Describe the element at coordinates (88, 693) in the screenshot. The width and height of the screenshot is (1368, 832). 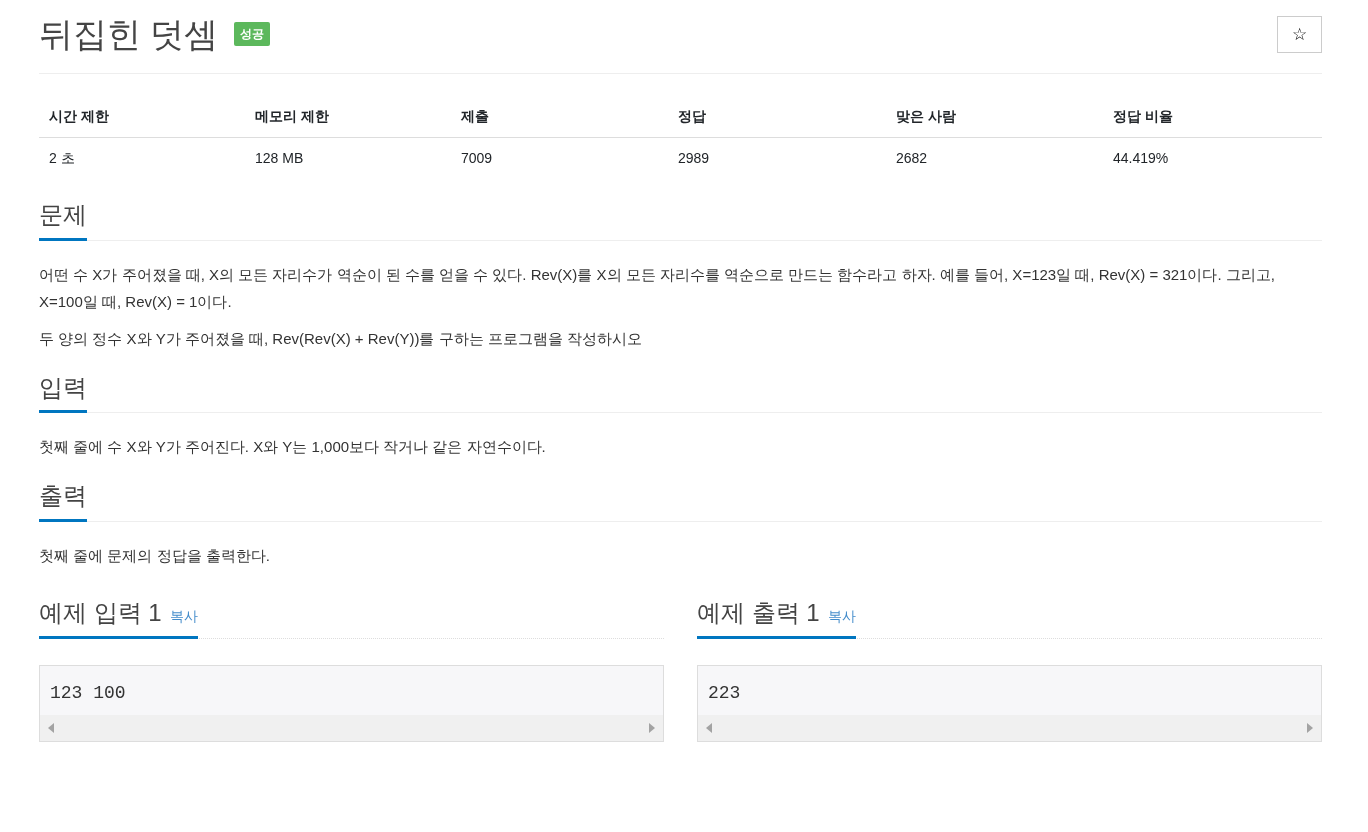
I see `sample-text: 123 100` at that location.